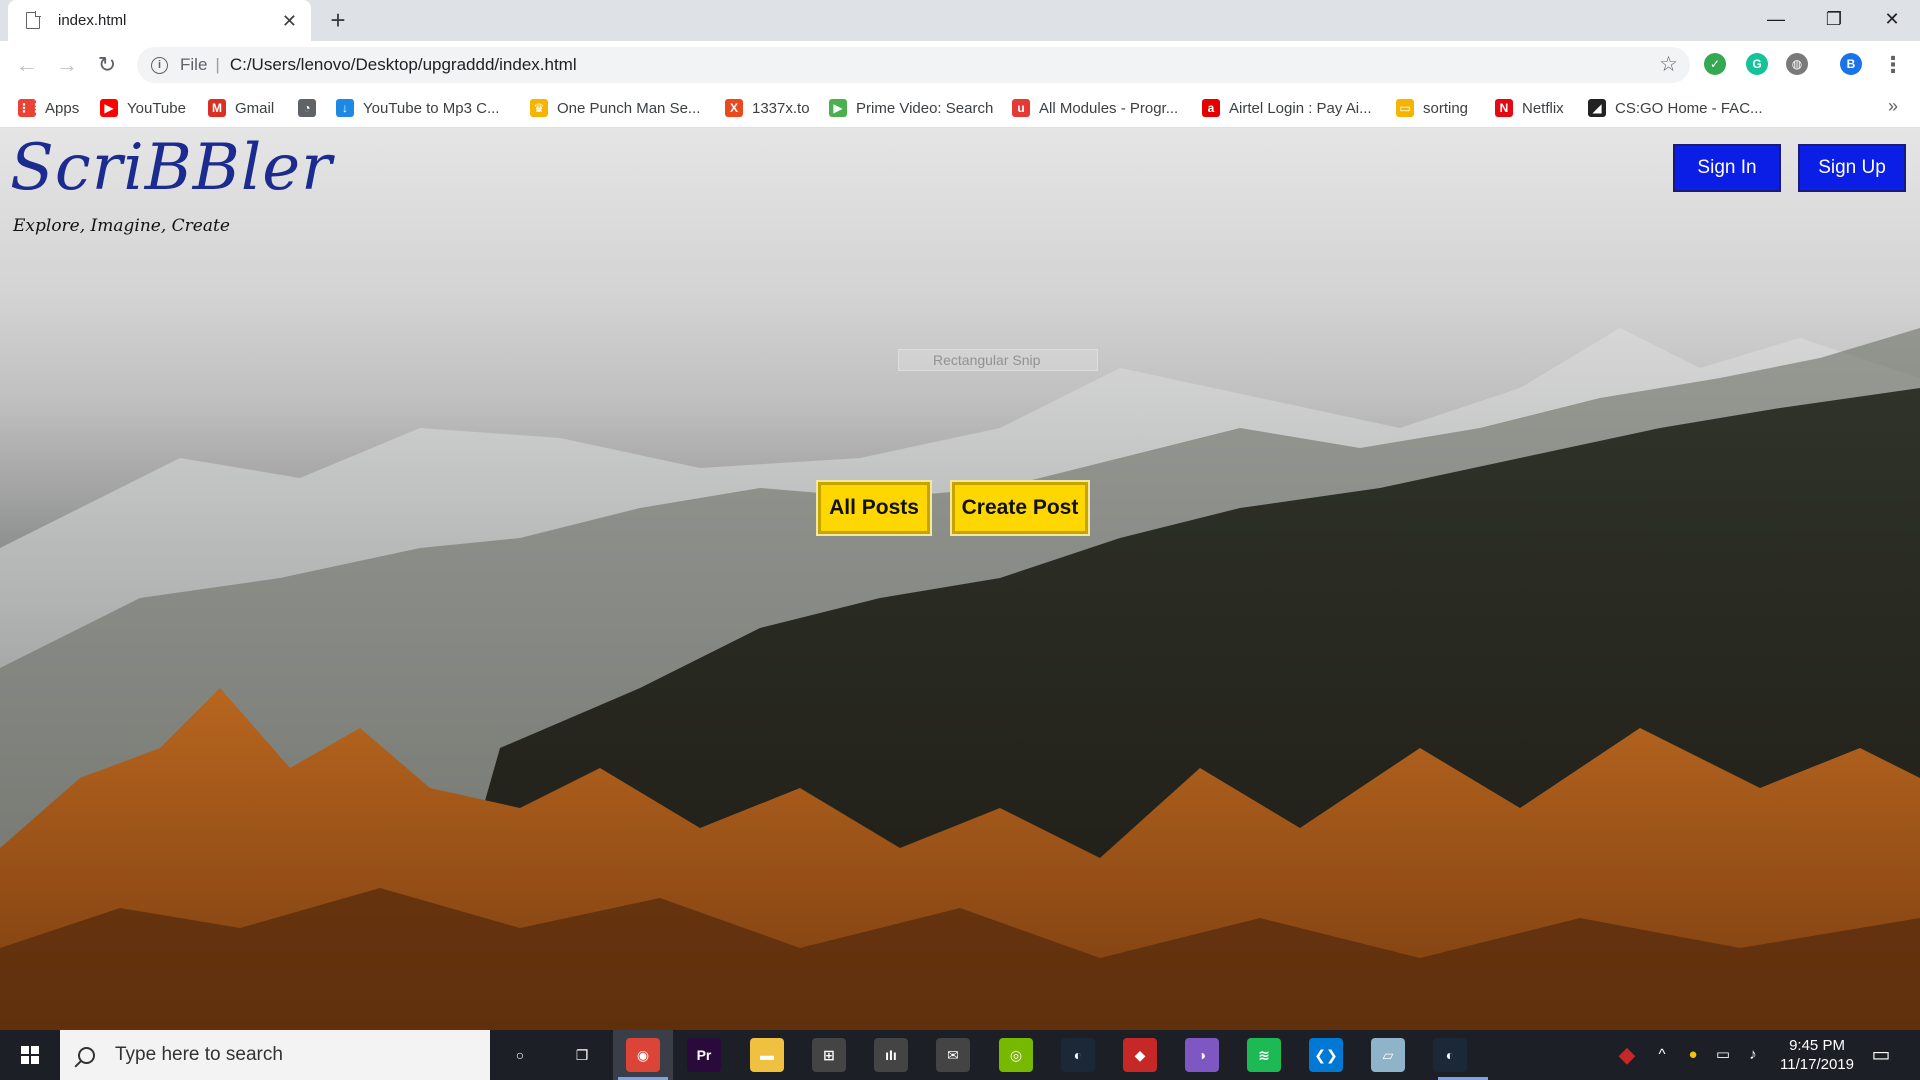 The height and width of the screenshot is (1080, 1920). Describe the element at coordinates (1597, 108) in the screenshot. I see `faceit-icon: ◢` at that location.